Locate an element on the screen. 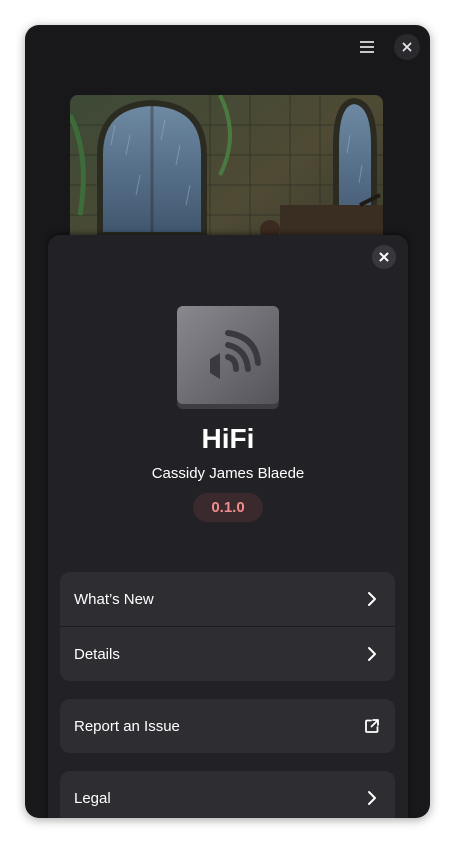  speaker-icon is located at coordinates (228, 357).